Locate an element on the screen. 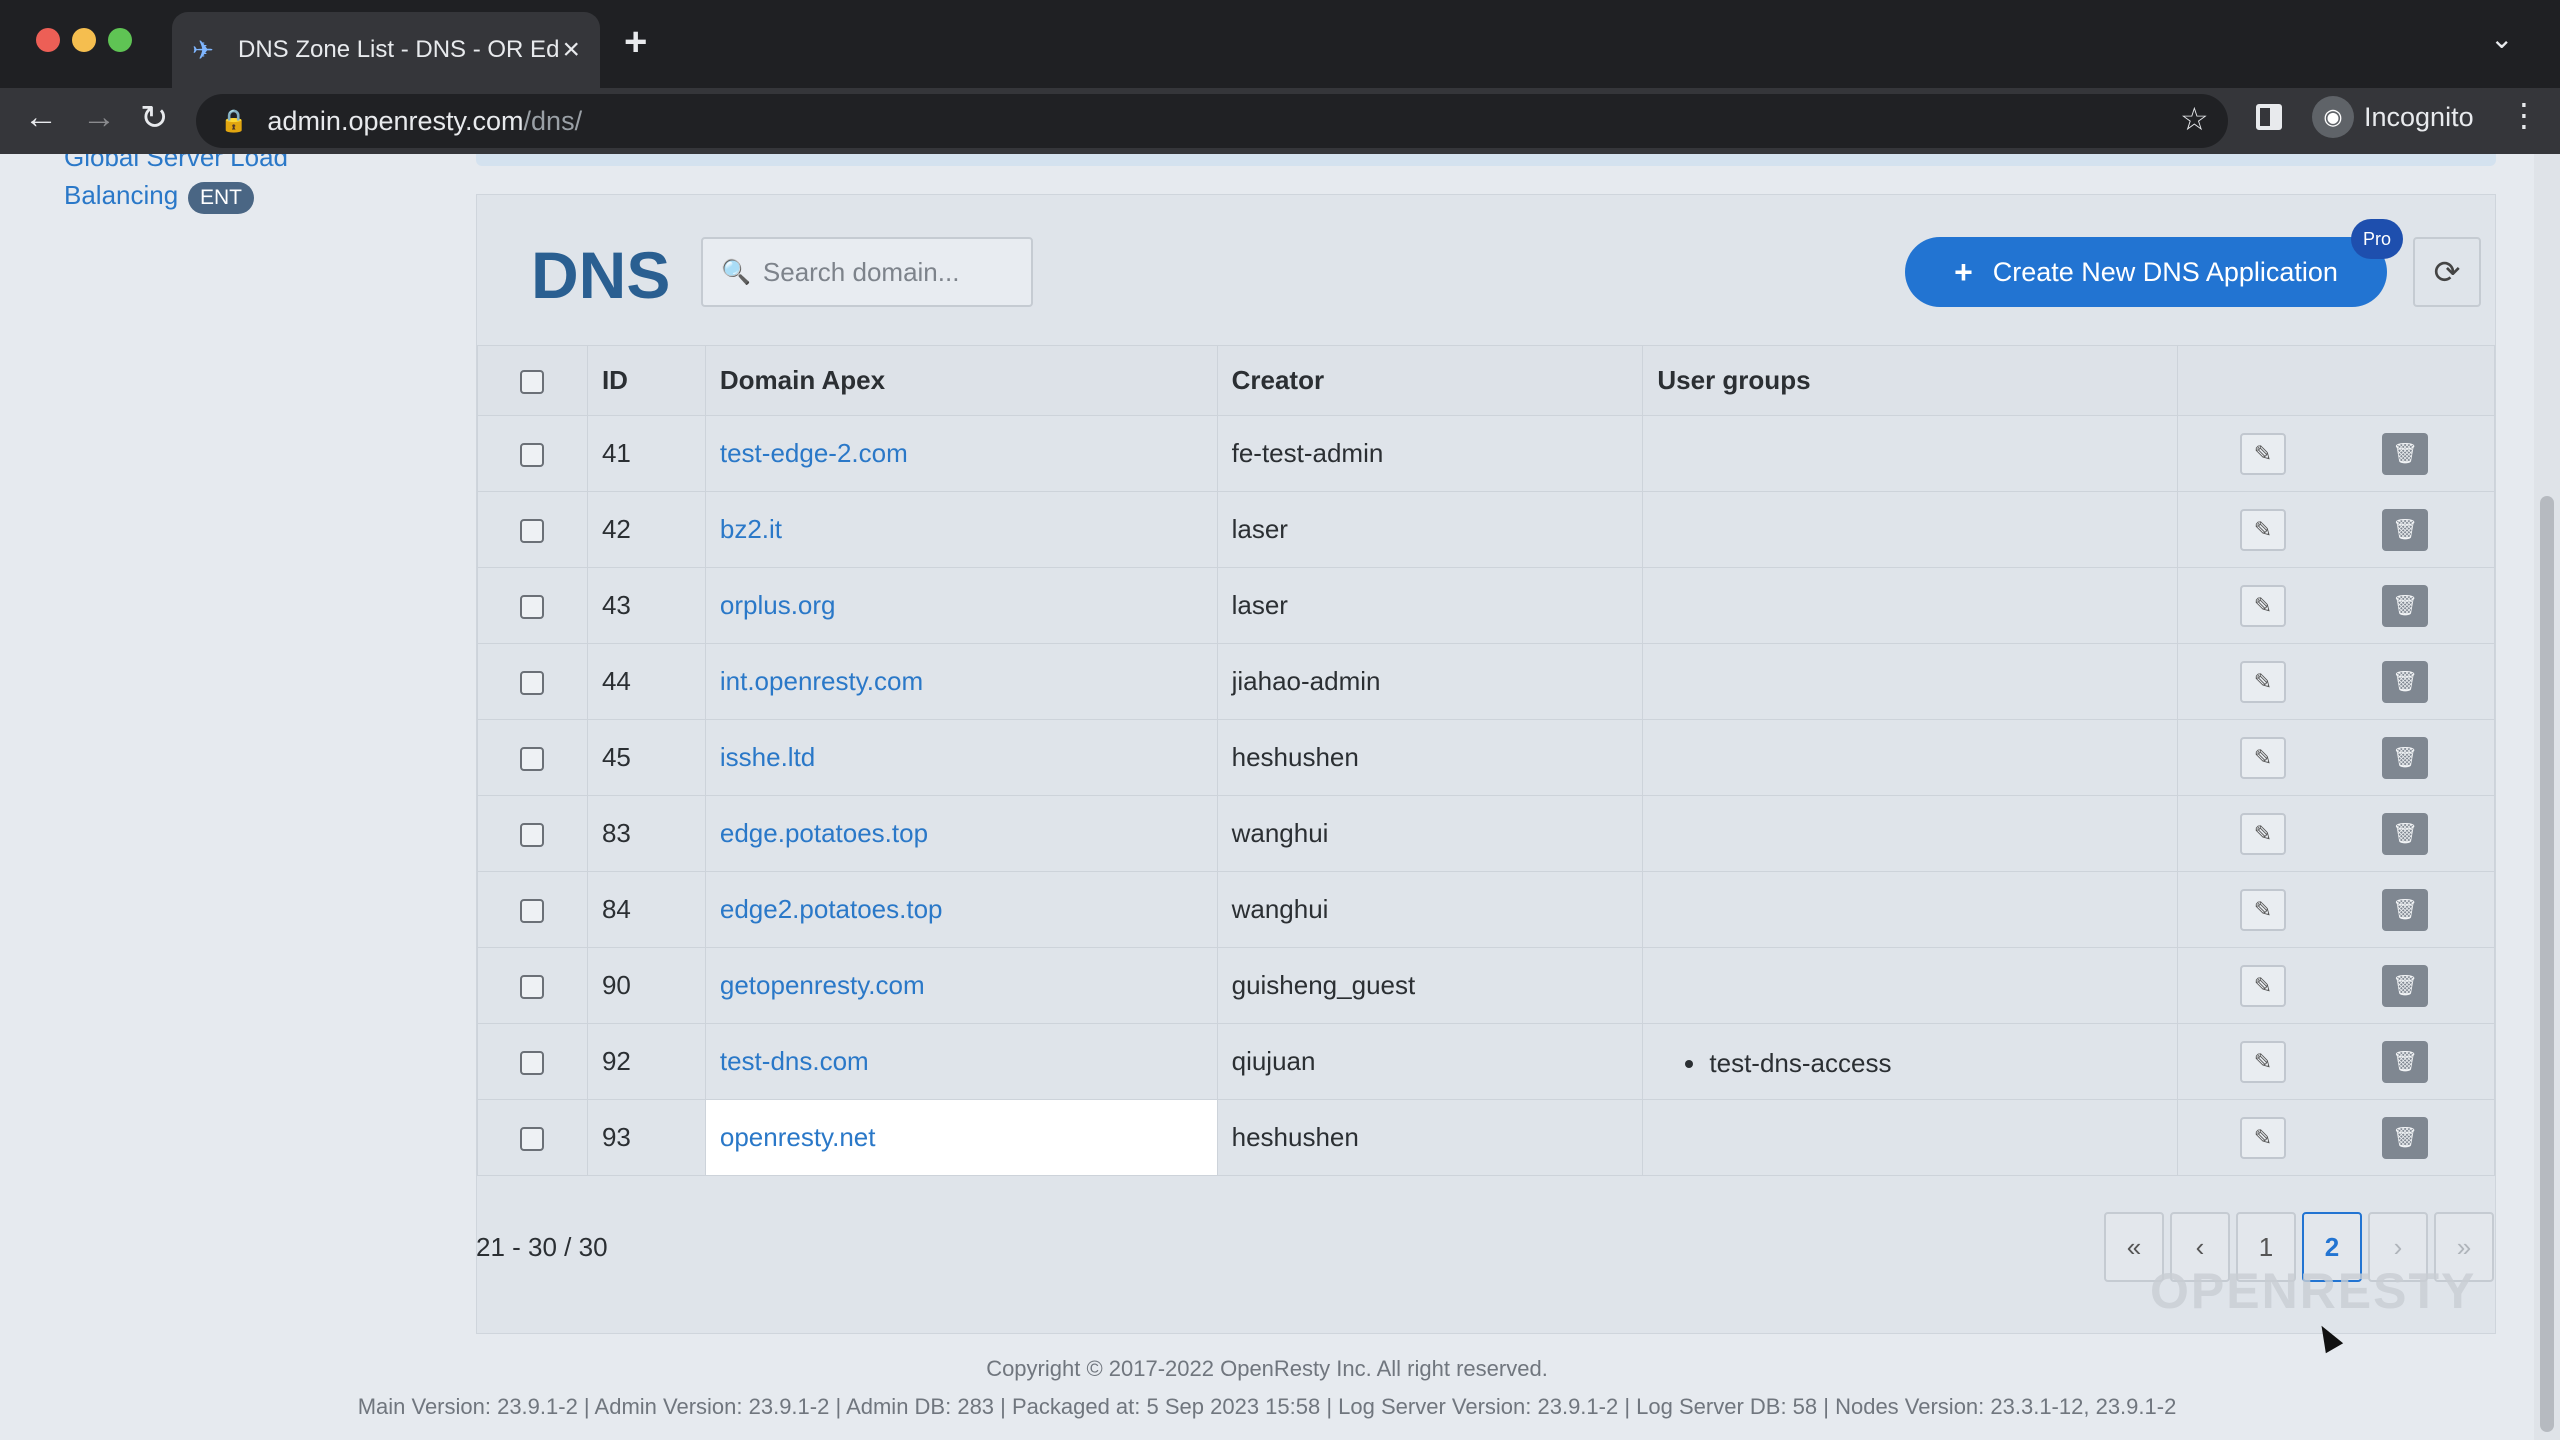  incognito-icon: ◉ is located at coordinates (2333, 117).